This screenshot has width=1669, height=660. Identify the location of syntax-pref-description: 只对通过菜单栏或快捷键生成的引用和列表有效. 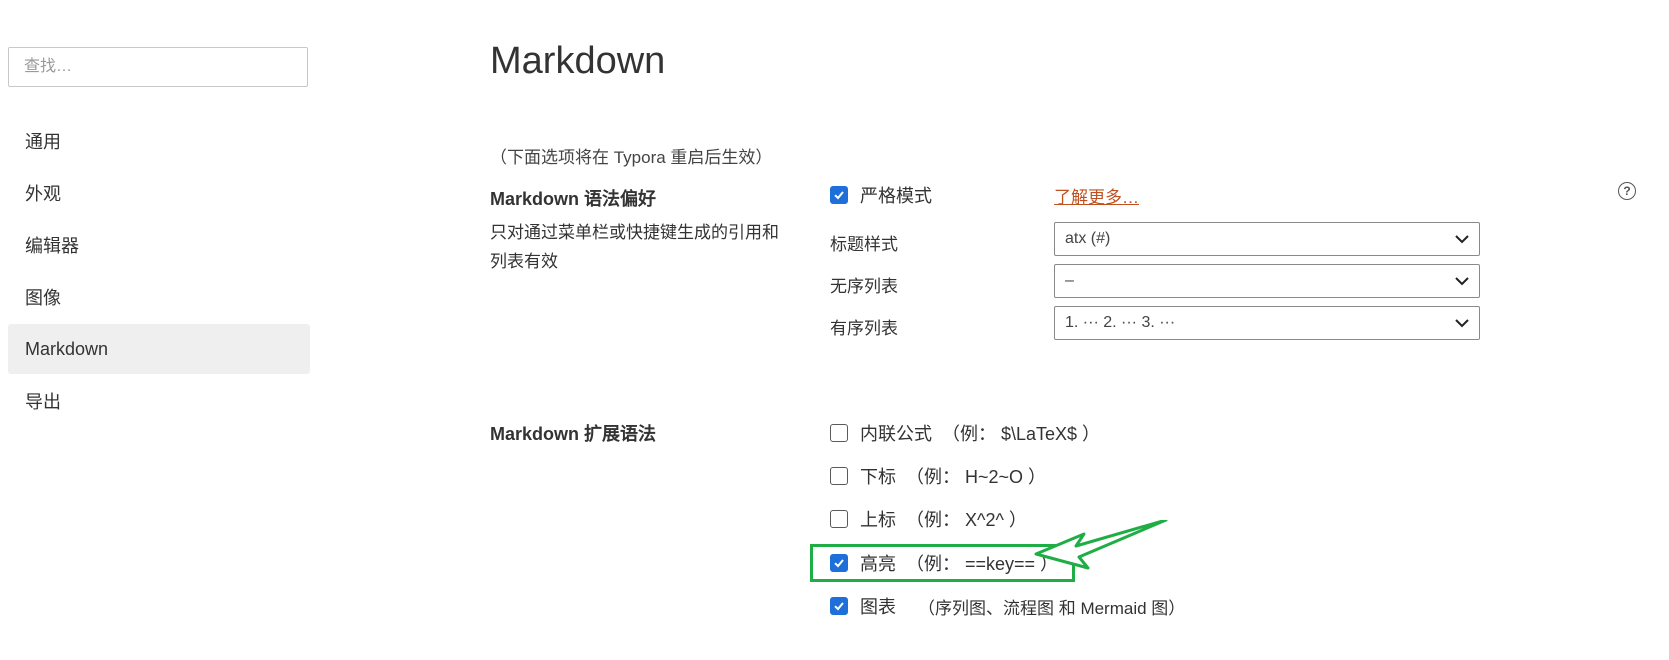
(634, 247).